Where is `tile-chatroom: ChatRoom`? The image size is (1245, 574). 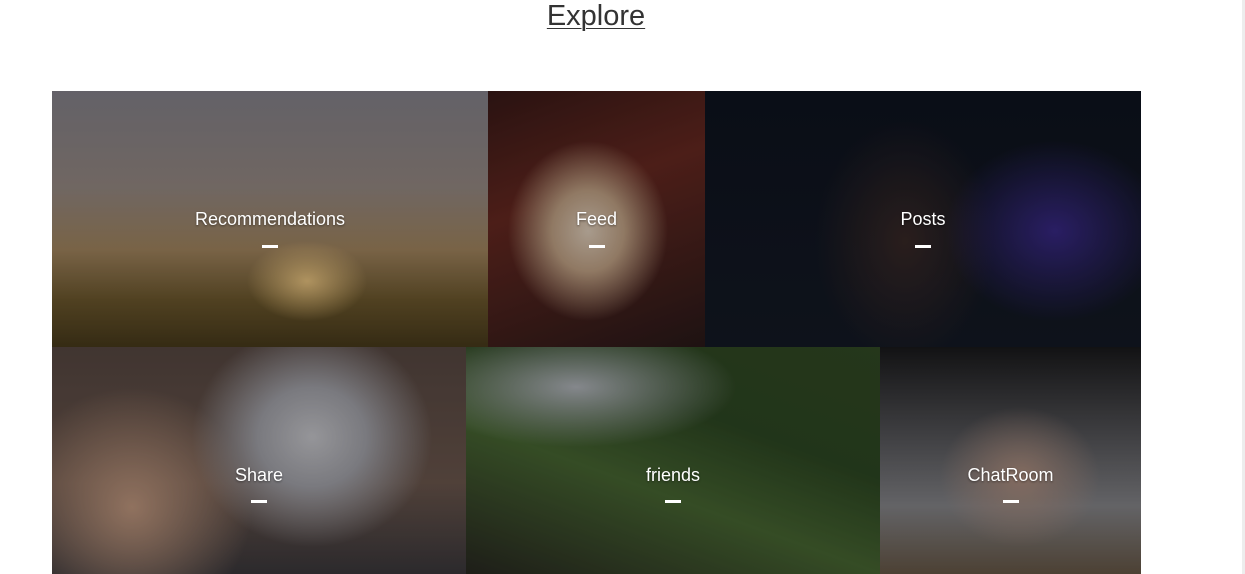
tile-chatroom: ChatRoom is located at coordinates (1010, 460).